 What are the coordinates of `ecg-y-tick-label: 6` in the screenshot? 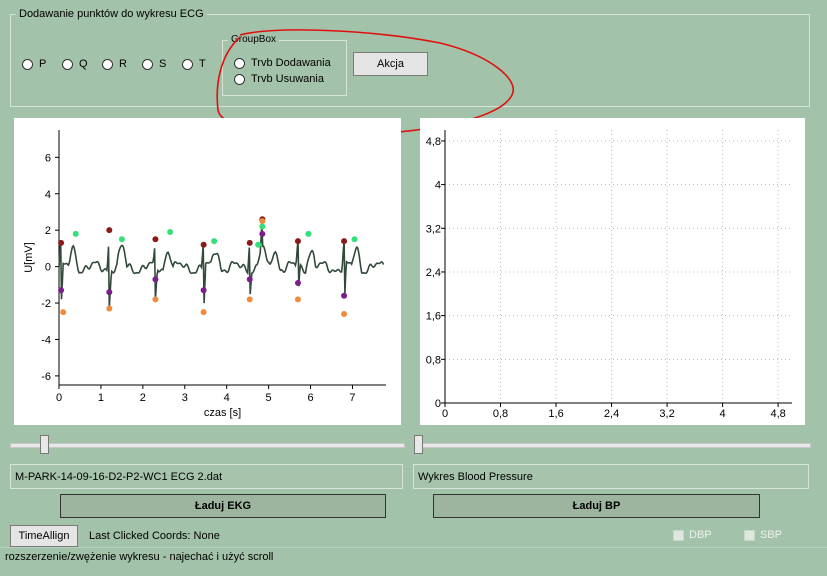 It's located at (48, 158).